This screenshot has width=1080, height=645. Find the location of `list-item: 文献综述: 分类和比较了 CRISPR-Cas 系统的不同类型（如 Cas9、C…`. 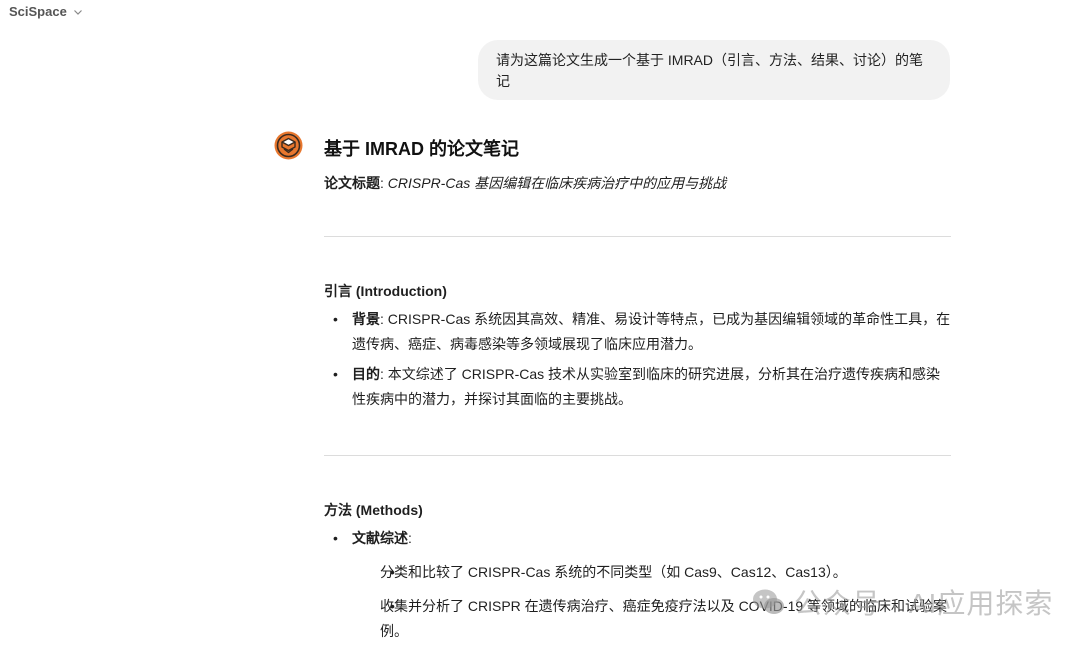

list-item: 文献综述: 分类和比较了 CRISPR-Cas 系统的不同类型（如 Cas9、C… is located at coordinates (638, 585).